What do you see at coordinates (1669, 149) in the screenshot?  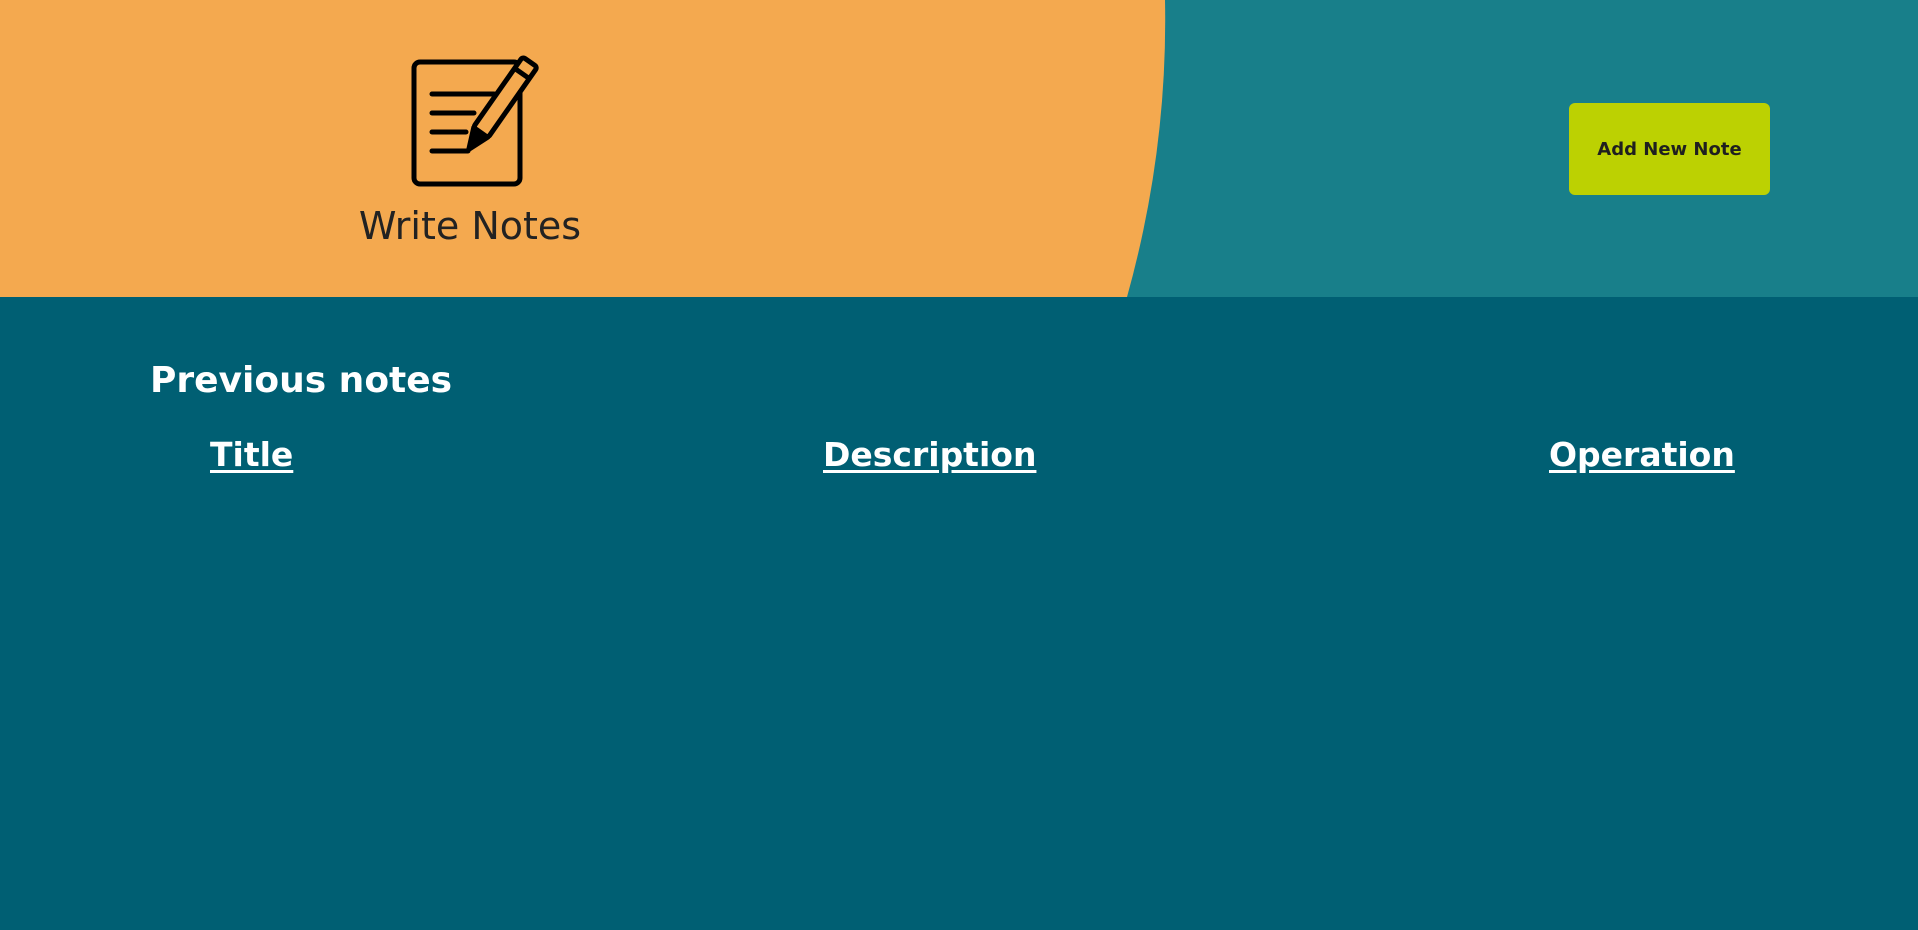 I see `add-new-note-button: Add New Note` at bounding box center [1669, 149].